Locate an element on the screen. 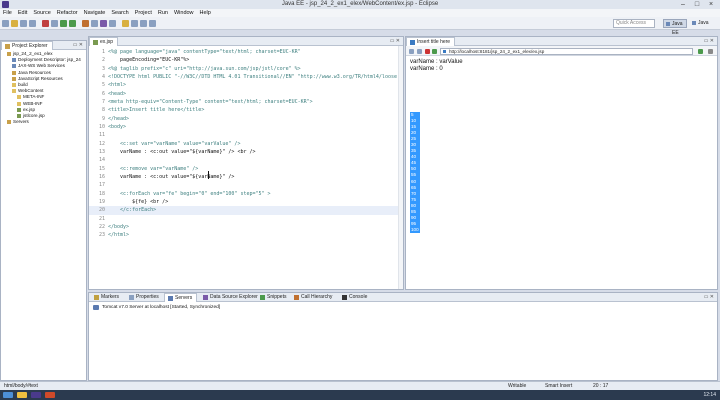  start-icon is located at coordinates (8, 395).